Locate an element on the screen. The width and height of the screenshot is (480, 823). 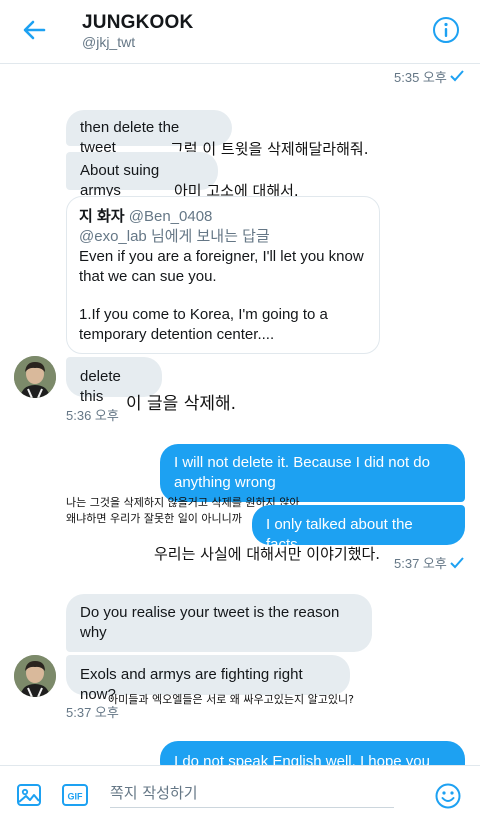
timestamp: 5:36 오후 is located at coordinates (92, 415).